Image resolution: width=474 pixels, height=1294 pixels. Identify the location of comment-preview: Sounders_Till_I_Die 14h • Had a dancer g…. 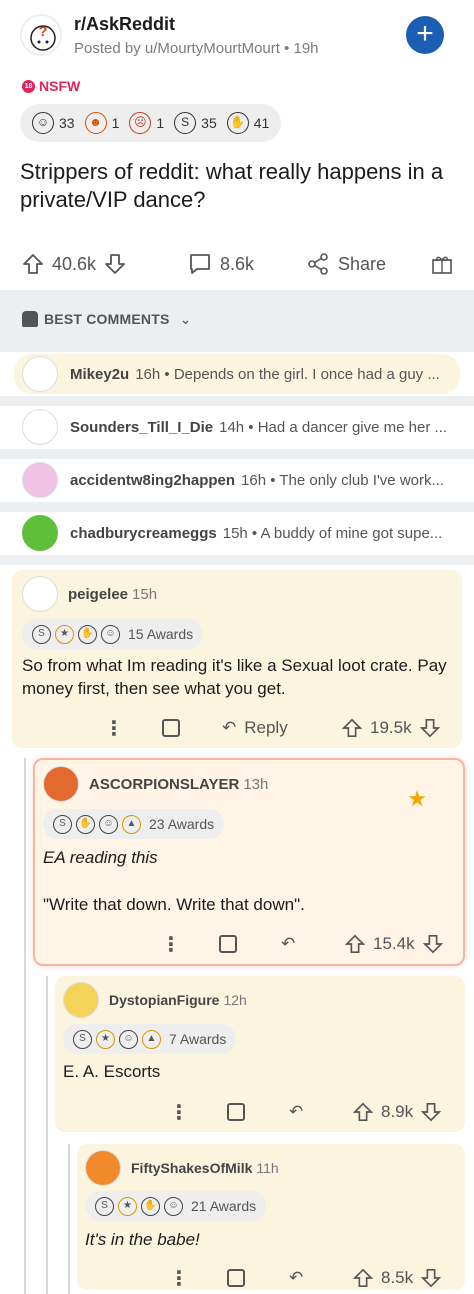
(237, 427).